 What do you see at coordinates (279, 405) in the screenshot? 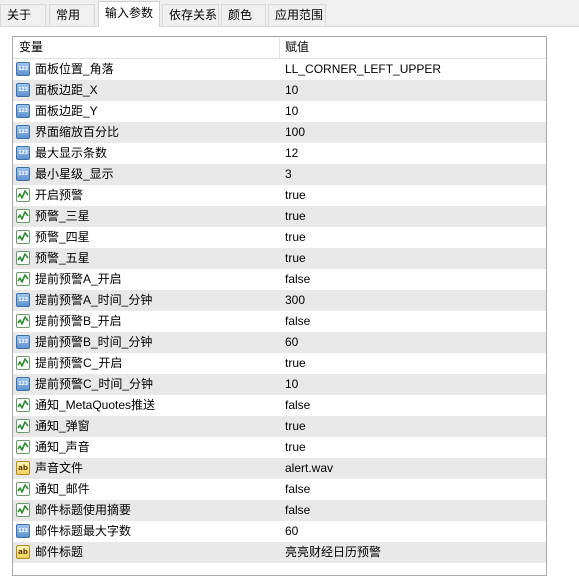
I see `table-row: 通知_MetaQuotes推送 false` at bounding box center [279, 405].